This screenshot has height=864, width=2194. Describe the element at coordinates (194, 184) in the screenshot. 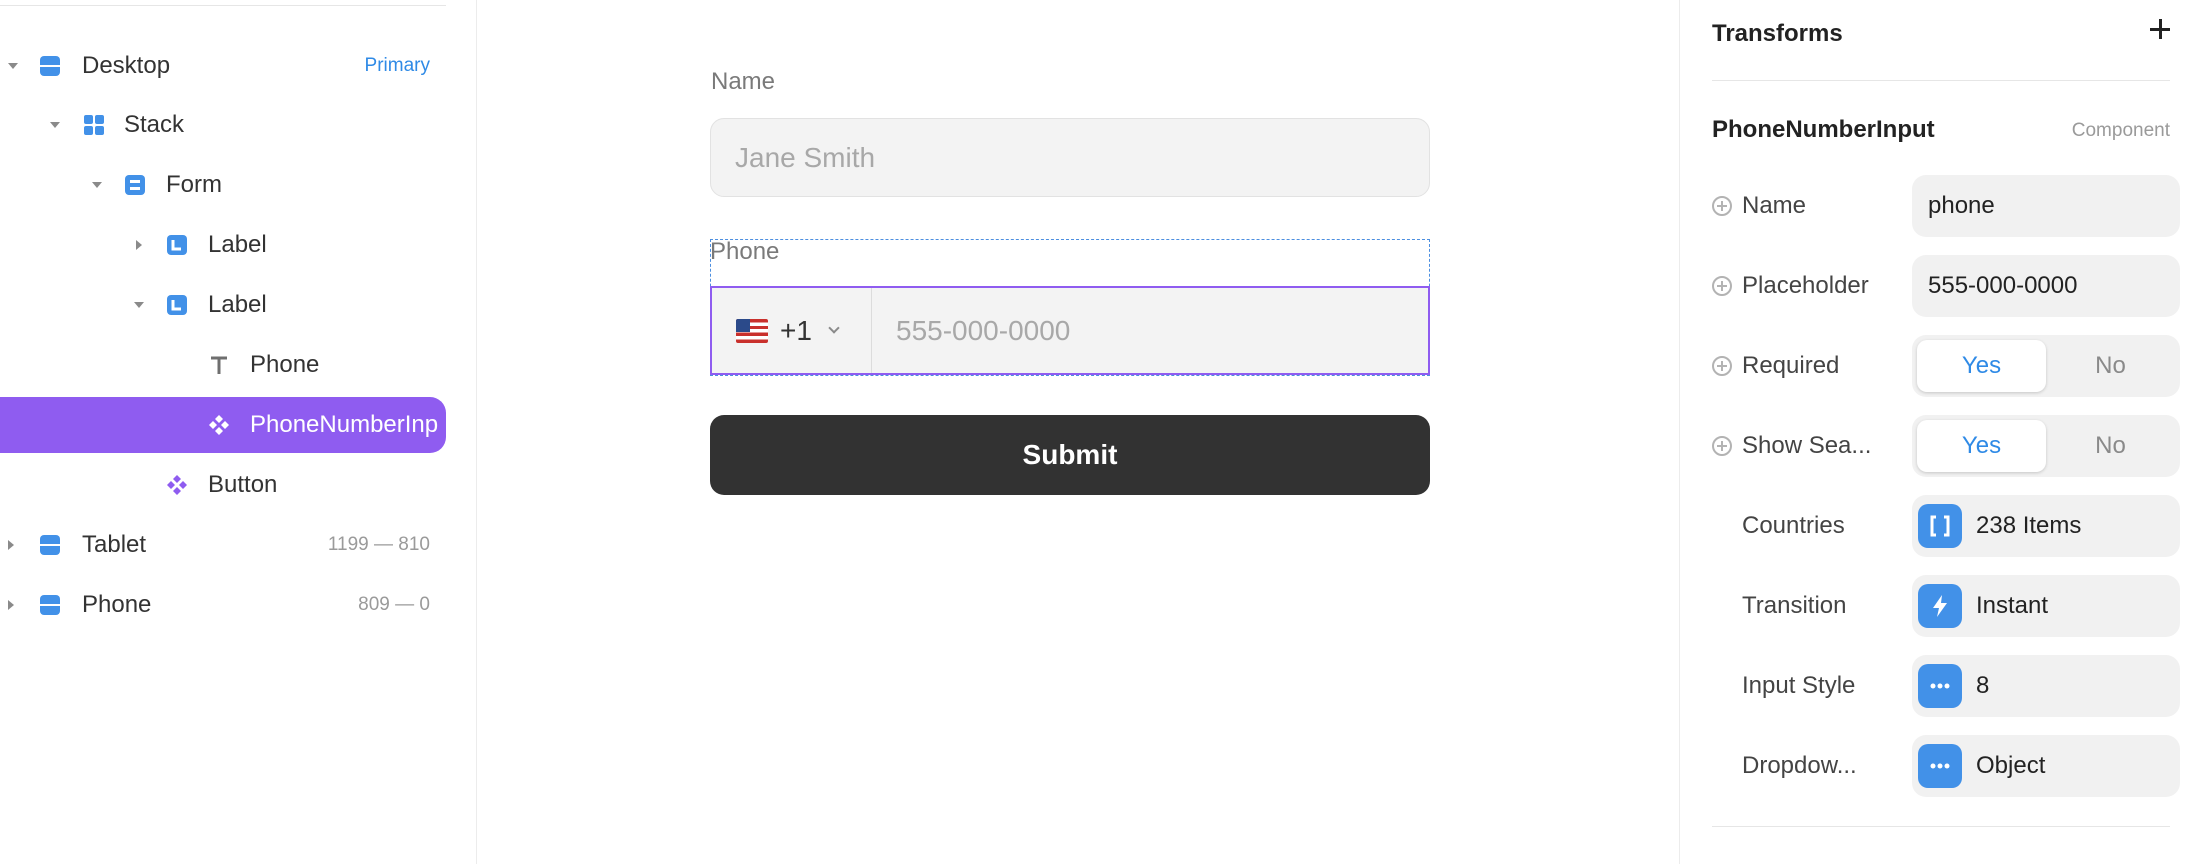

I see `layer-name: Form` at that location.